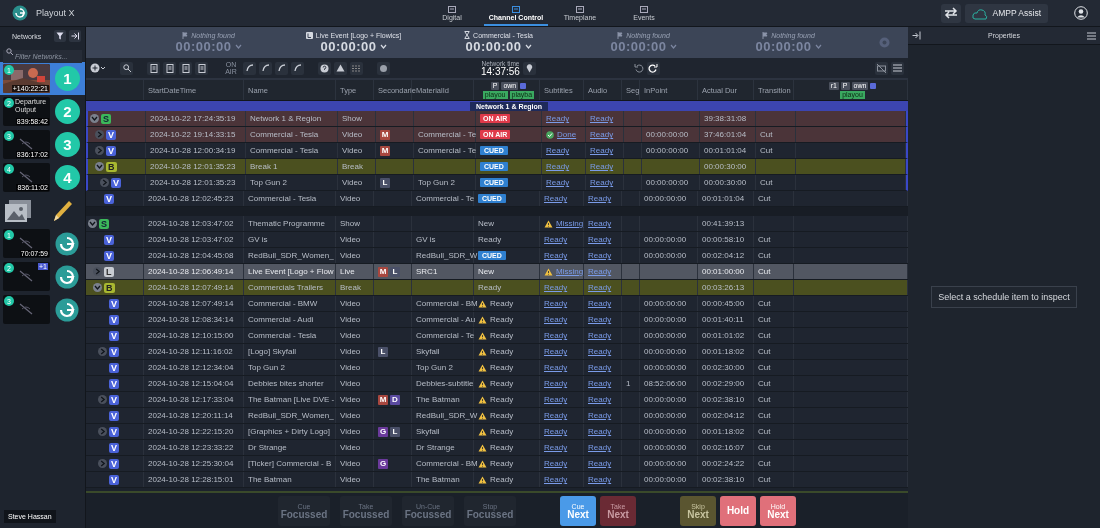 The image size is (1100, 528). I want to click on grid-button, so click(356, 68).